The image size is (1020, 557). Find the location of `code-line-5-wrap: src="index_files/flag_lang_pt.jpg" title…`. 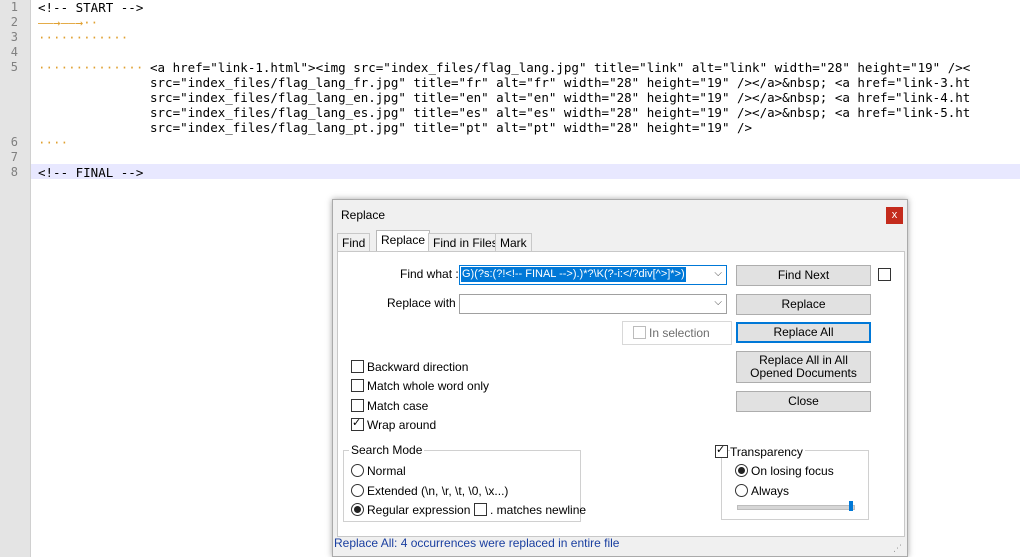

code-line-5-wrap: src="index_files/flag_lang_pt.jpg" title… is located at coordinates (451, 127).